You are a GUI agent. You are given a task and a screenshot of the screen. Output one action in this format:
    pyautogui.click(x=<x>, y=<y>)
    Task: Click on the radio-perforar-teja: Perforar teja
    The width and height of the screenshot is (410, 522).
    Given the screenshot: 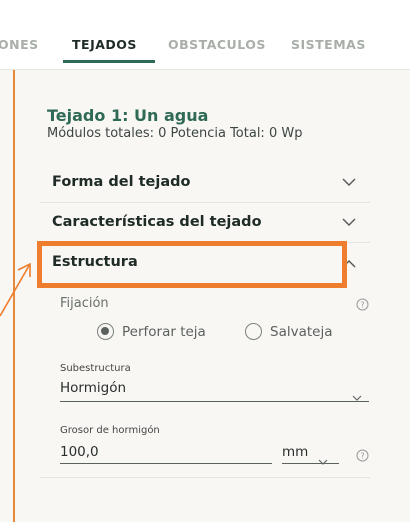 What is the action you would take?
    pyautogui.click(x=151, y=331)
    